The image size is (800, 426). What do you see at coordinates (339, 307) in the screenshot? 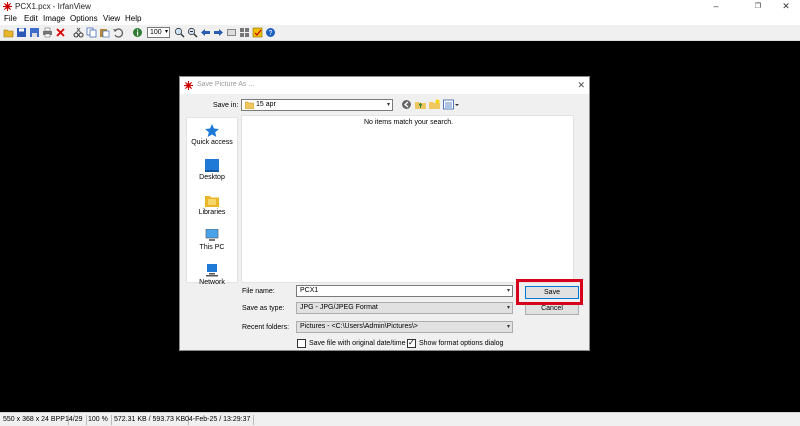
I see `save-as-type-value: JPG - JPG/JPEG Format` at bounding box center [339, 307].